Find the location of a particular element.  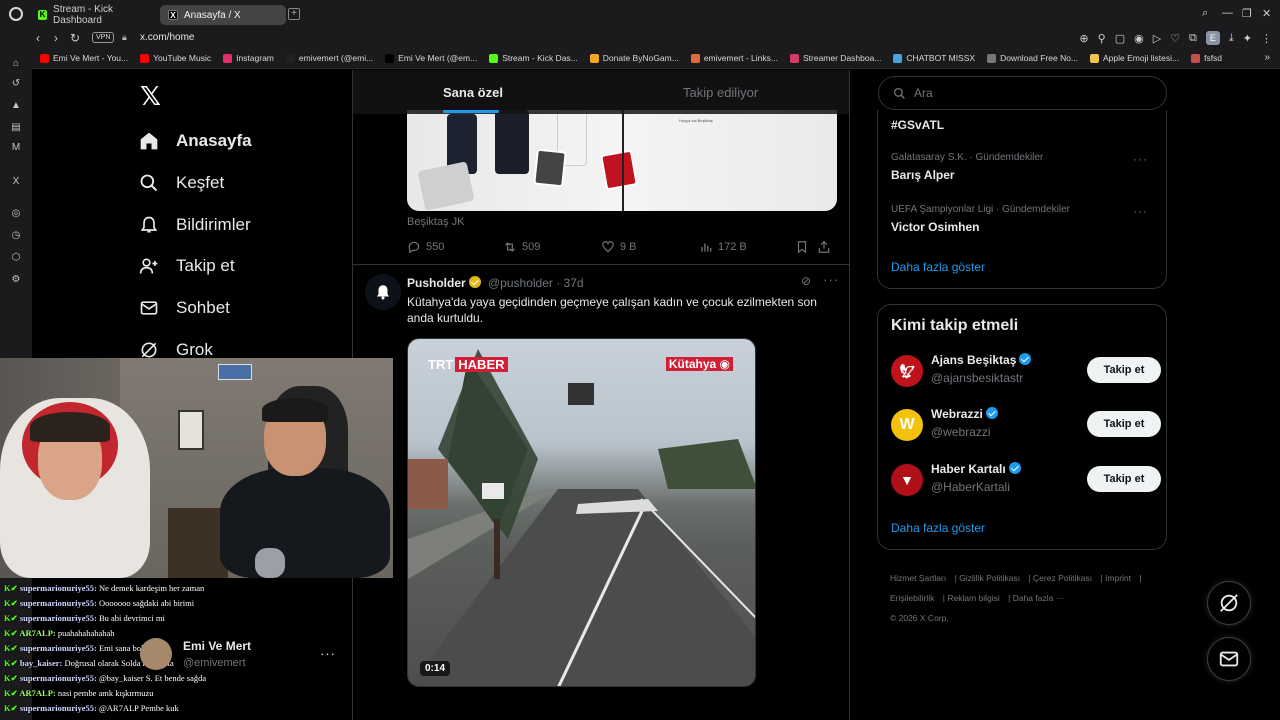

follow-suggestion: ▼ Haber Kartalı @HaberKartali Takip et is located at coordinates (1026, 482).